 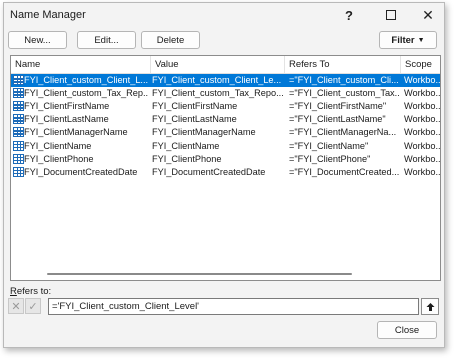 I want to click on filter-button-label: Filter, so click(x=403, y=40).